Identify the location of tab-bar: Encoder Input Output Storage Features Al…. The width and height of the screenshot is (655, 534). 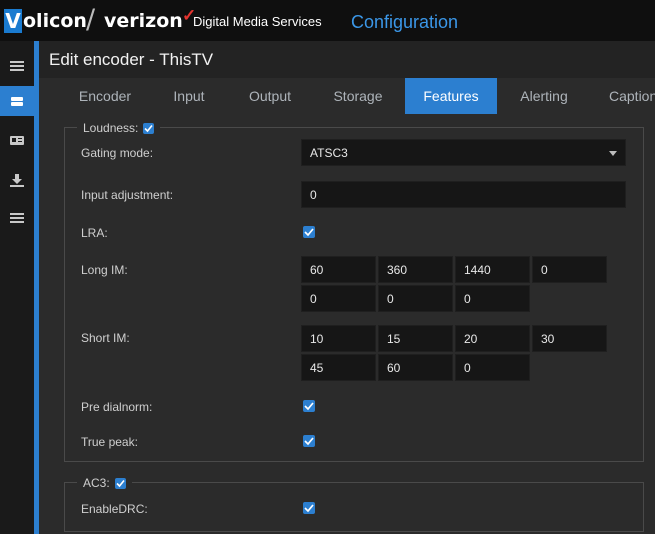
(347, 96).